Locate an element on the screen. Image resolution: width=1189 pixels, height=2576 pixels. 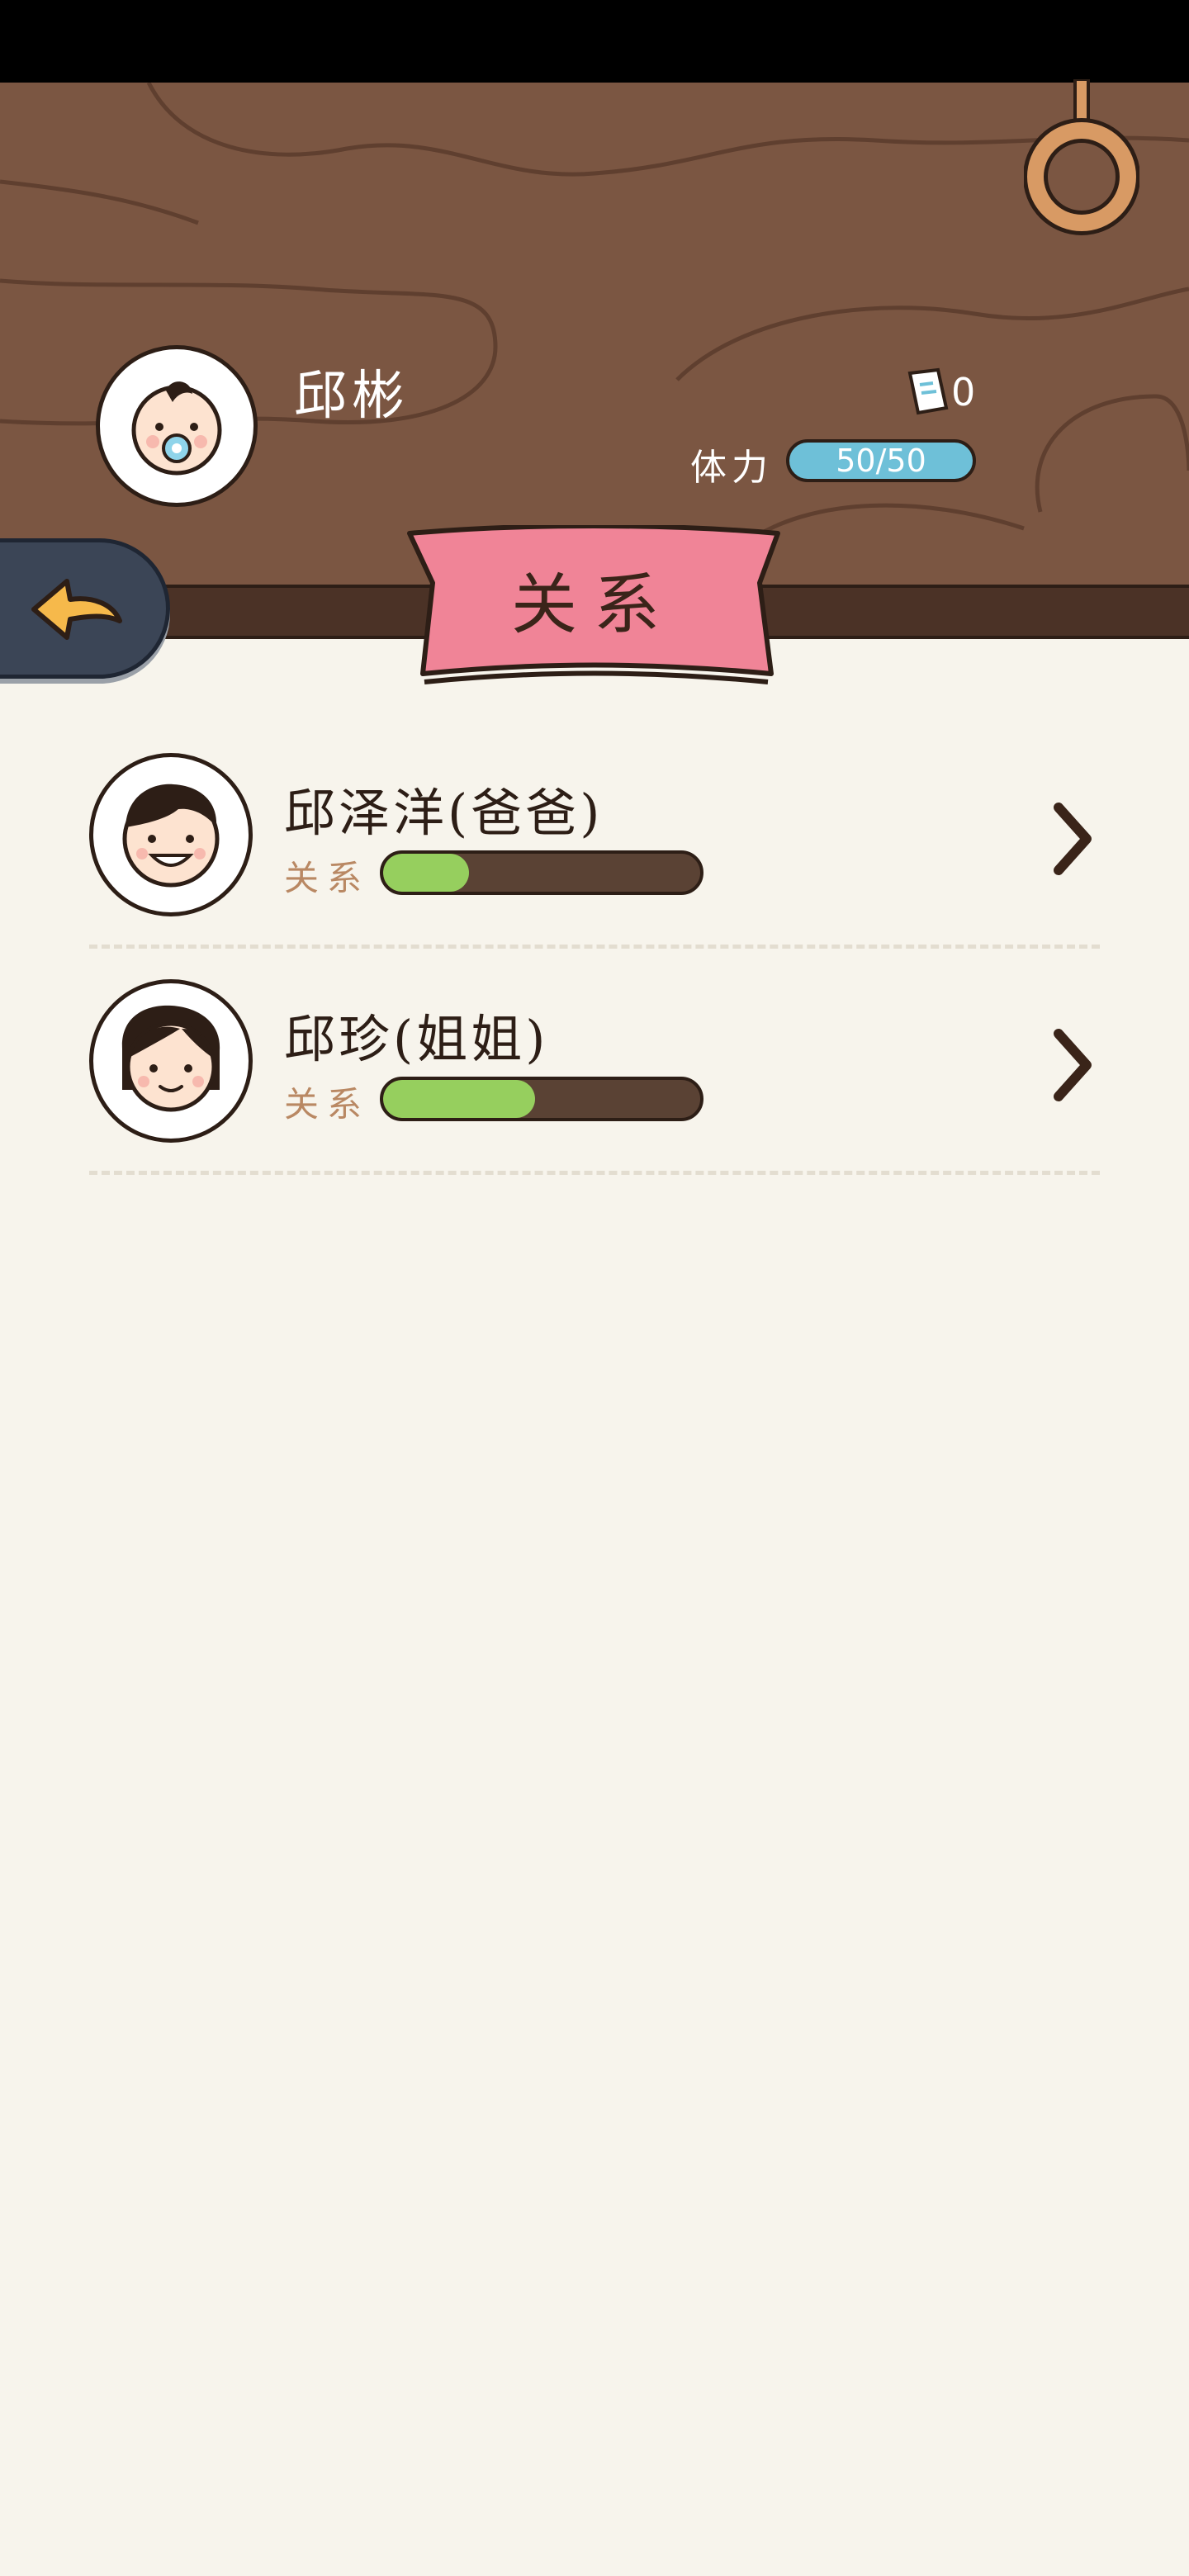
father-face-icon is located at coordinates (171, 836).